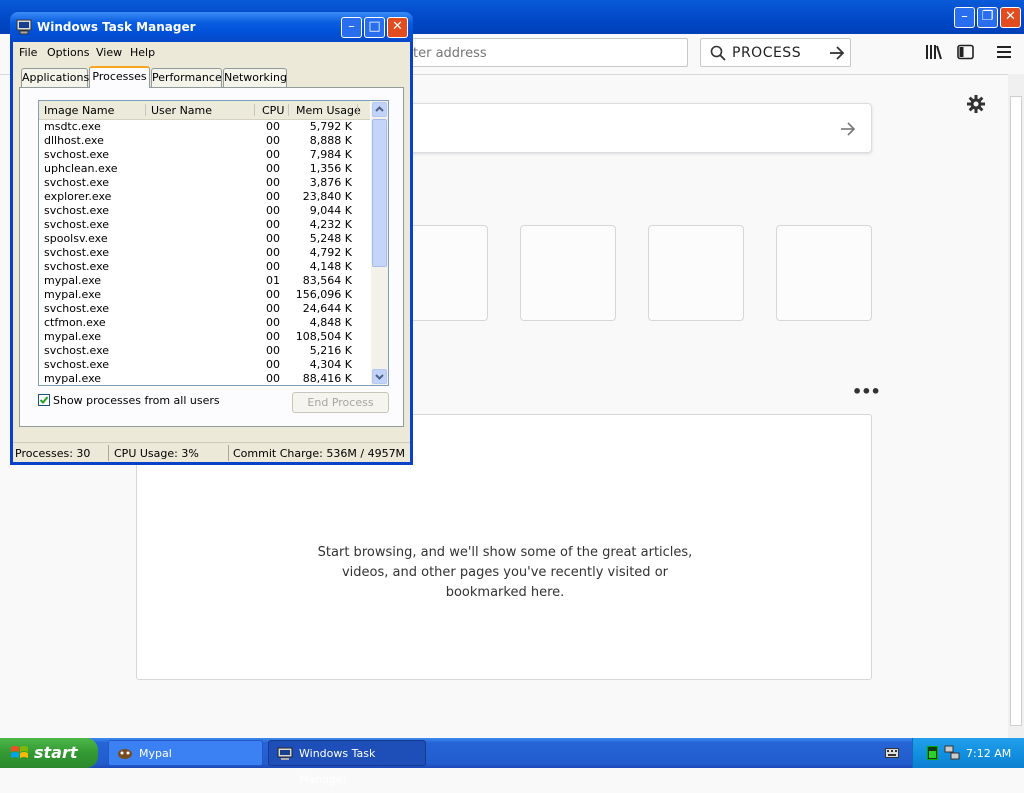 The image size is (1024, 793). What do you see at coordinates (72, 126) in the screenshot?
I see `process-name: msdtc.exe` at bounding box center [72, 126].